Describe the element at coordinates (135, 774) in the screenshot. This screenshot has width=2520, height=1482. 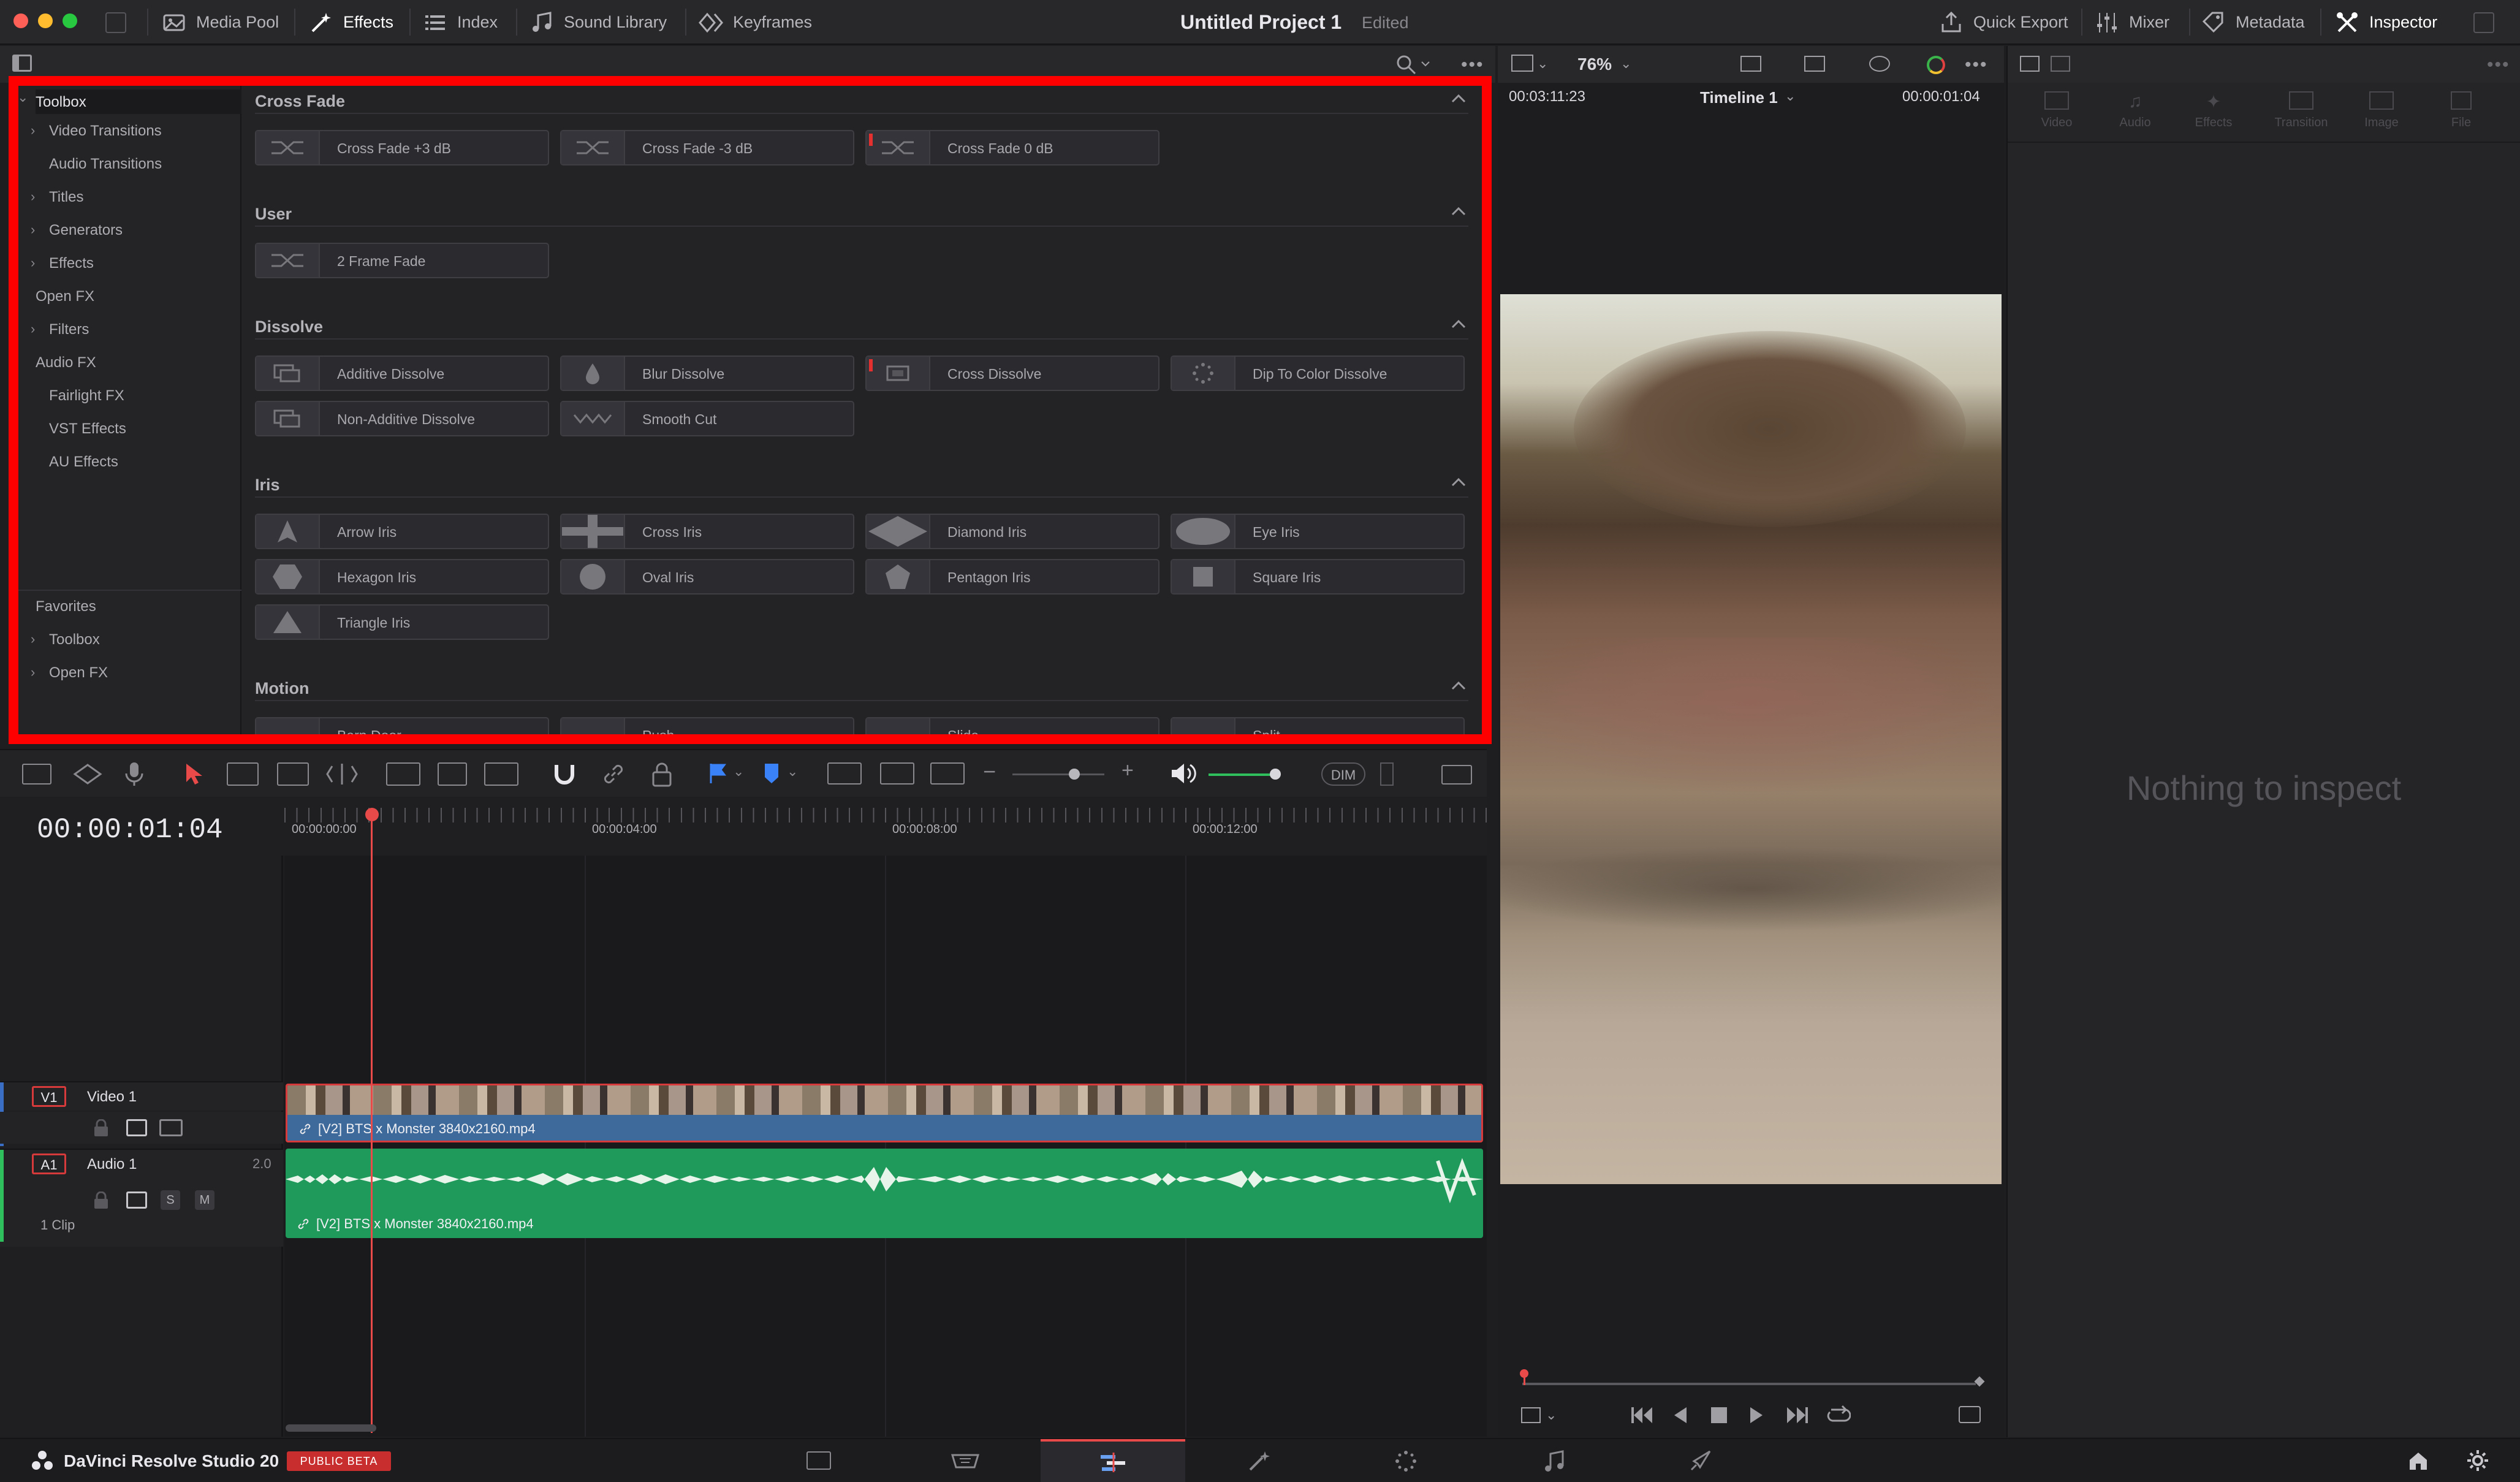
I see `microphone-icon` at that location.